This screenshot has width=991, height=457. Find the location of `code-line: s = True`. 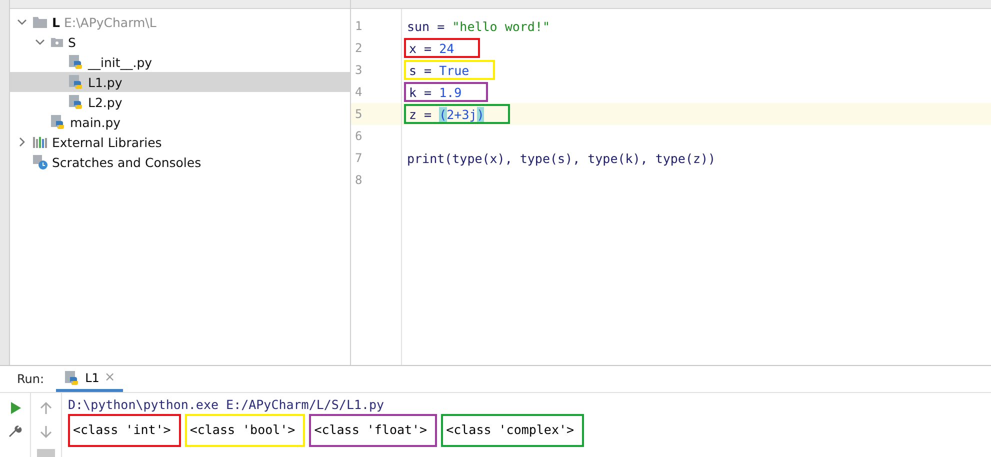

code-line: s = True is located at coordinates (439, 70).